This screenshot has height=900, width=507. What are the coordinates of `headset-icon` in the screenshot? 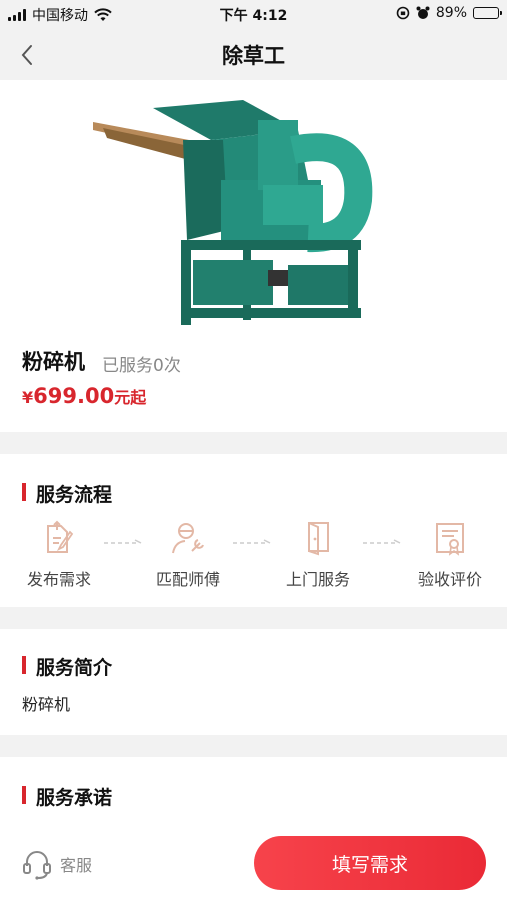 It's located at (37, 865).